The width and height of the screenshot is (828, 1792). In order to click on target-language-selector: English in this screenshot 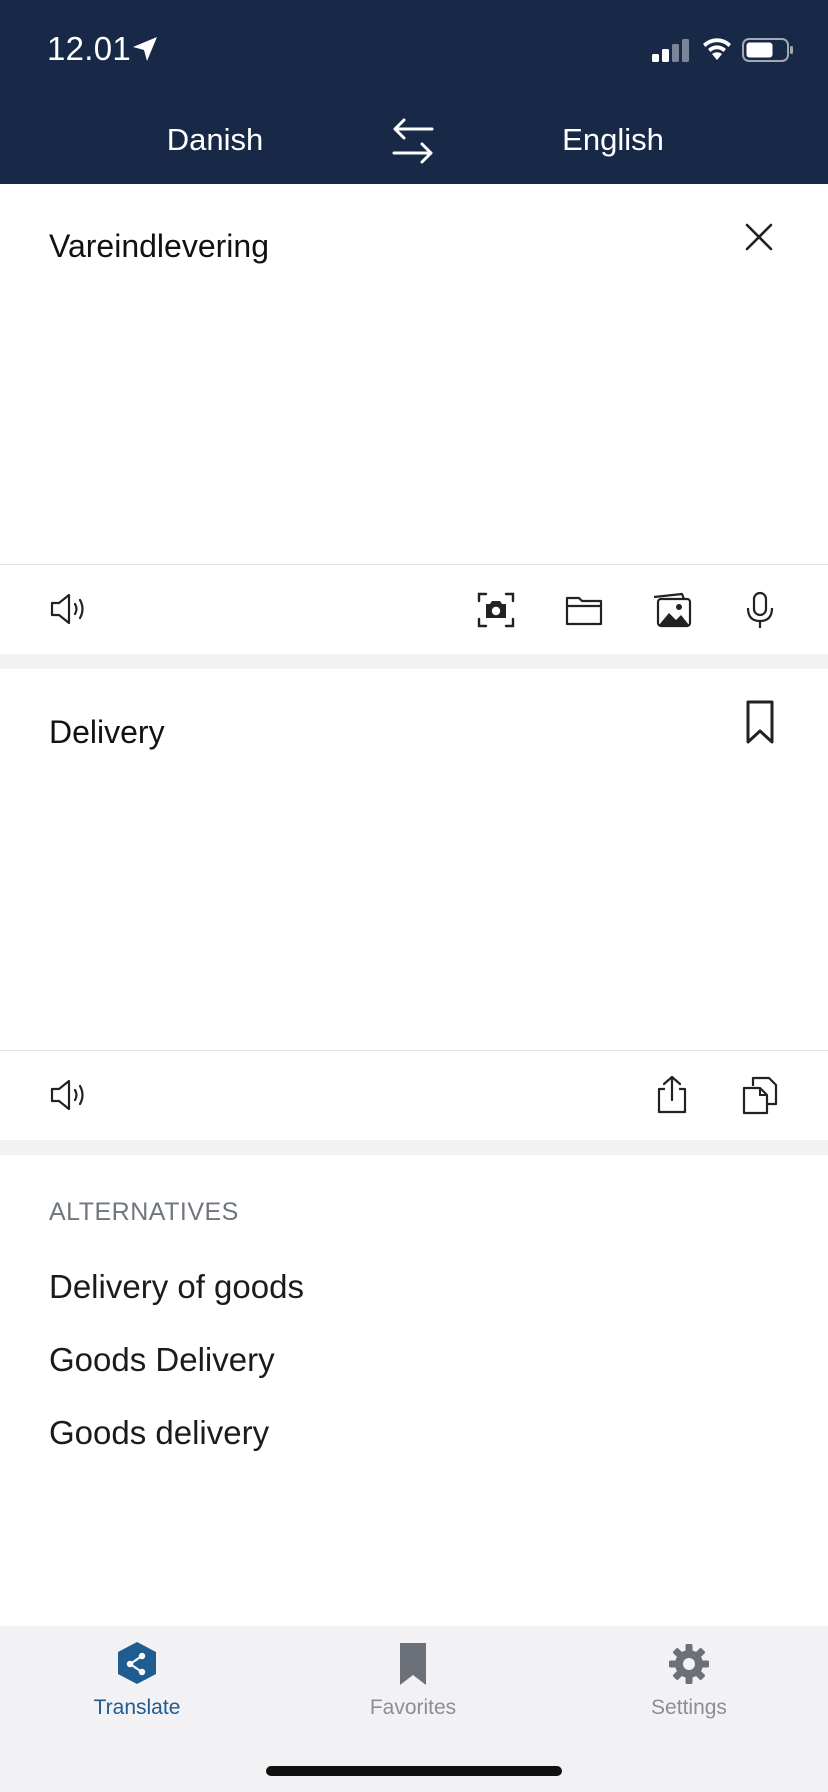, I will do `click(613, 140)`.